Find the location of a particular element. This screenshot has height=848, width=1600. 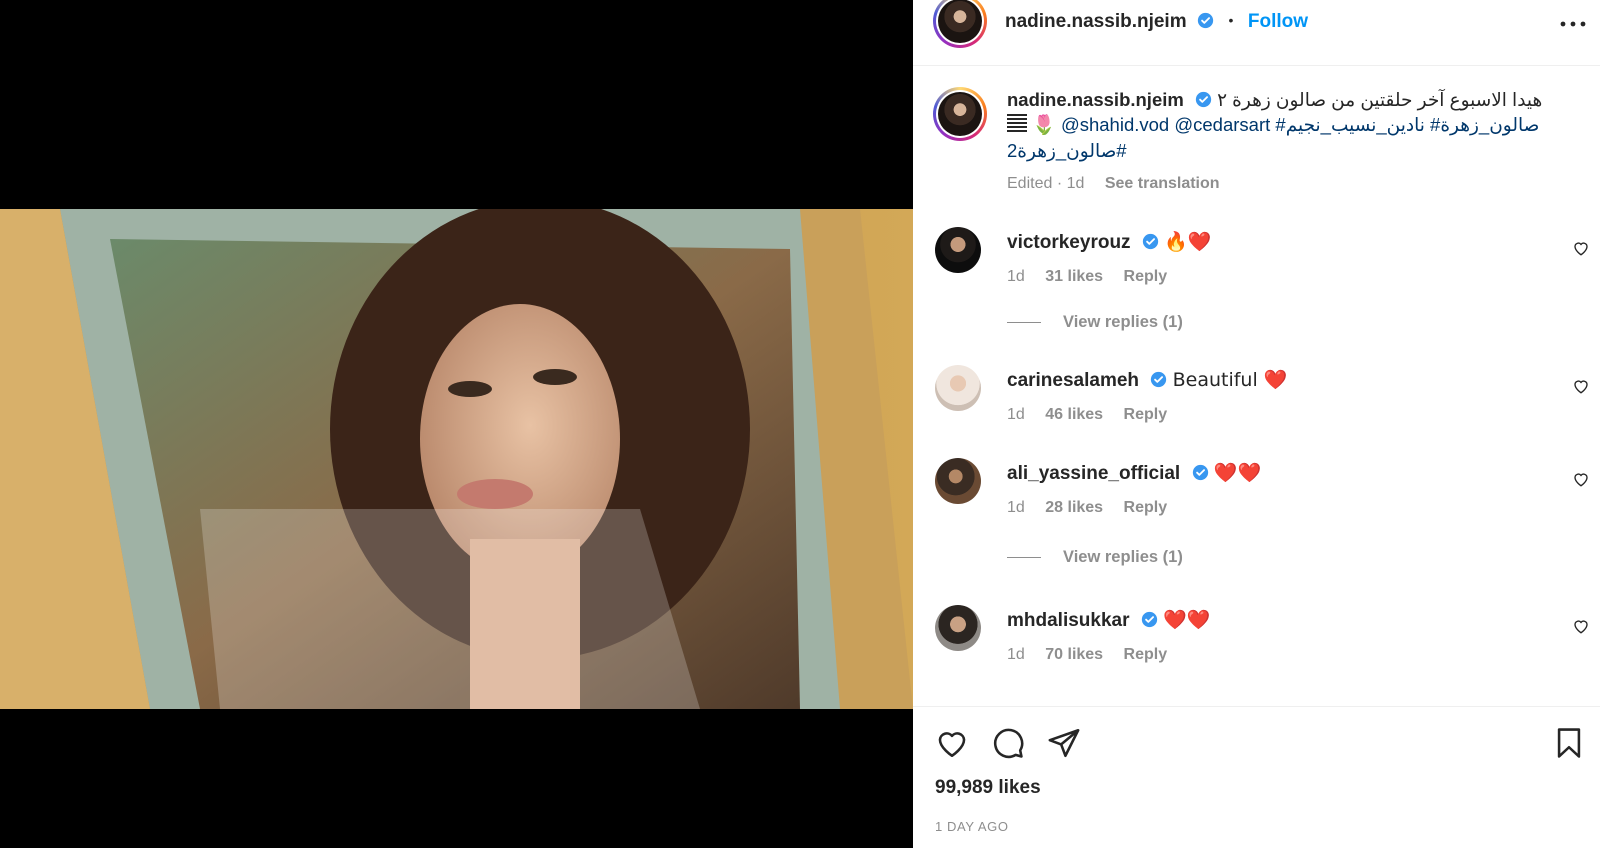

post-header: nadine.nassib.njeim • Follow is located at coordinates (1256, 33).